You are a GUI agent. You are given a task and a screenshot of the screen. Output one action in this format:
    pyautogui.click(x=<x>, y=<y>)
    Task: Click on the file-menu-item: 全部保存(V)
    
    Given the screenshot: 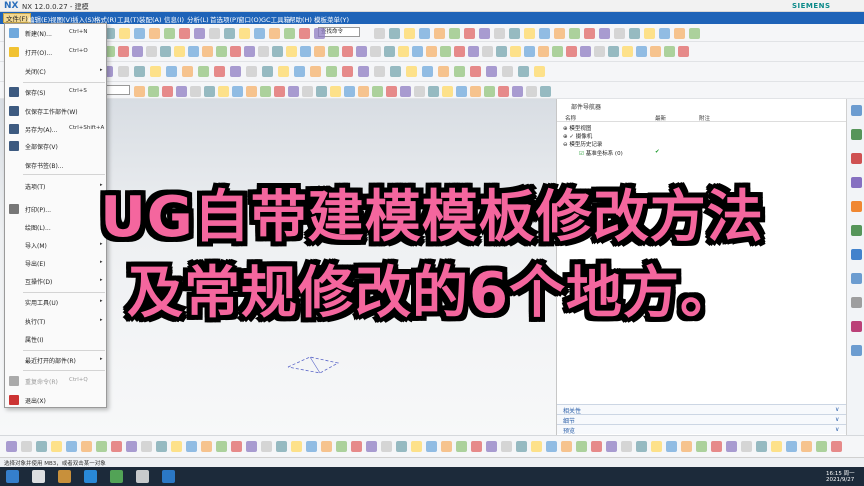 What is the action you would take?
    pyautogui.click(x=55, y=146)
    